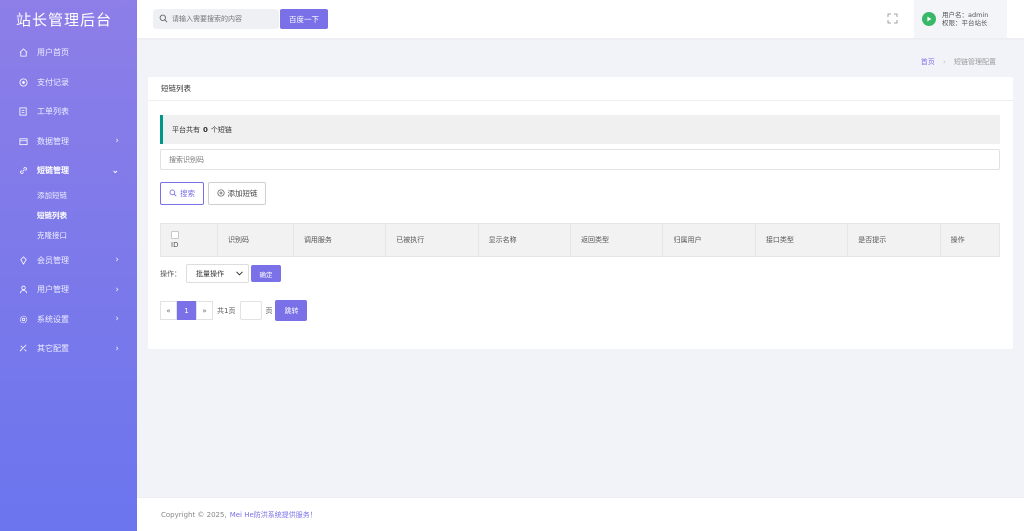  I want to click on fullscreen-icon, so click(892, 18).